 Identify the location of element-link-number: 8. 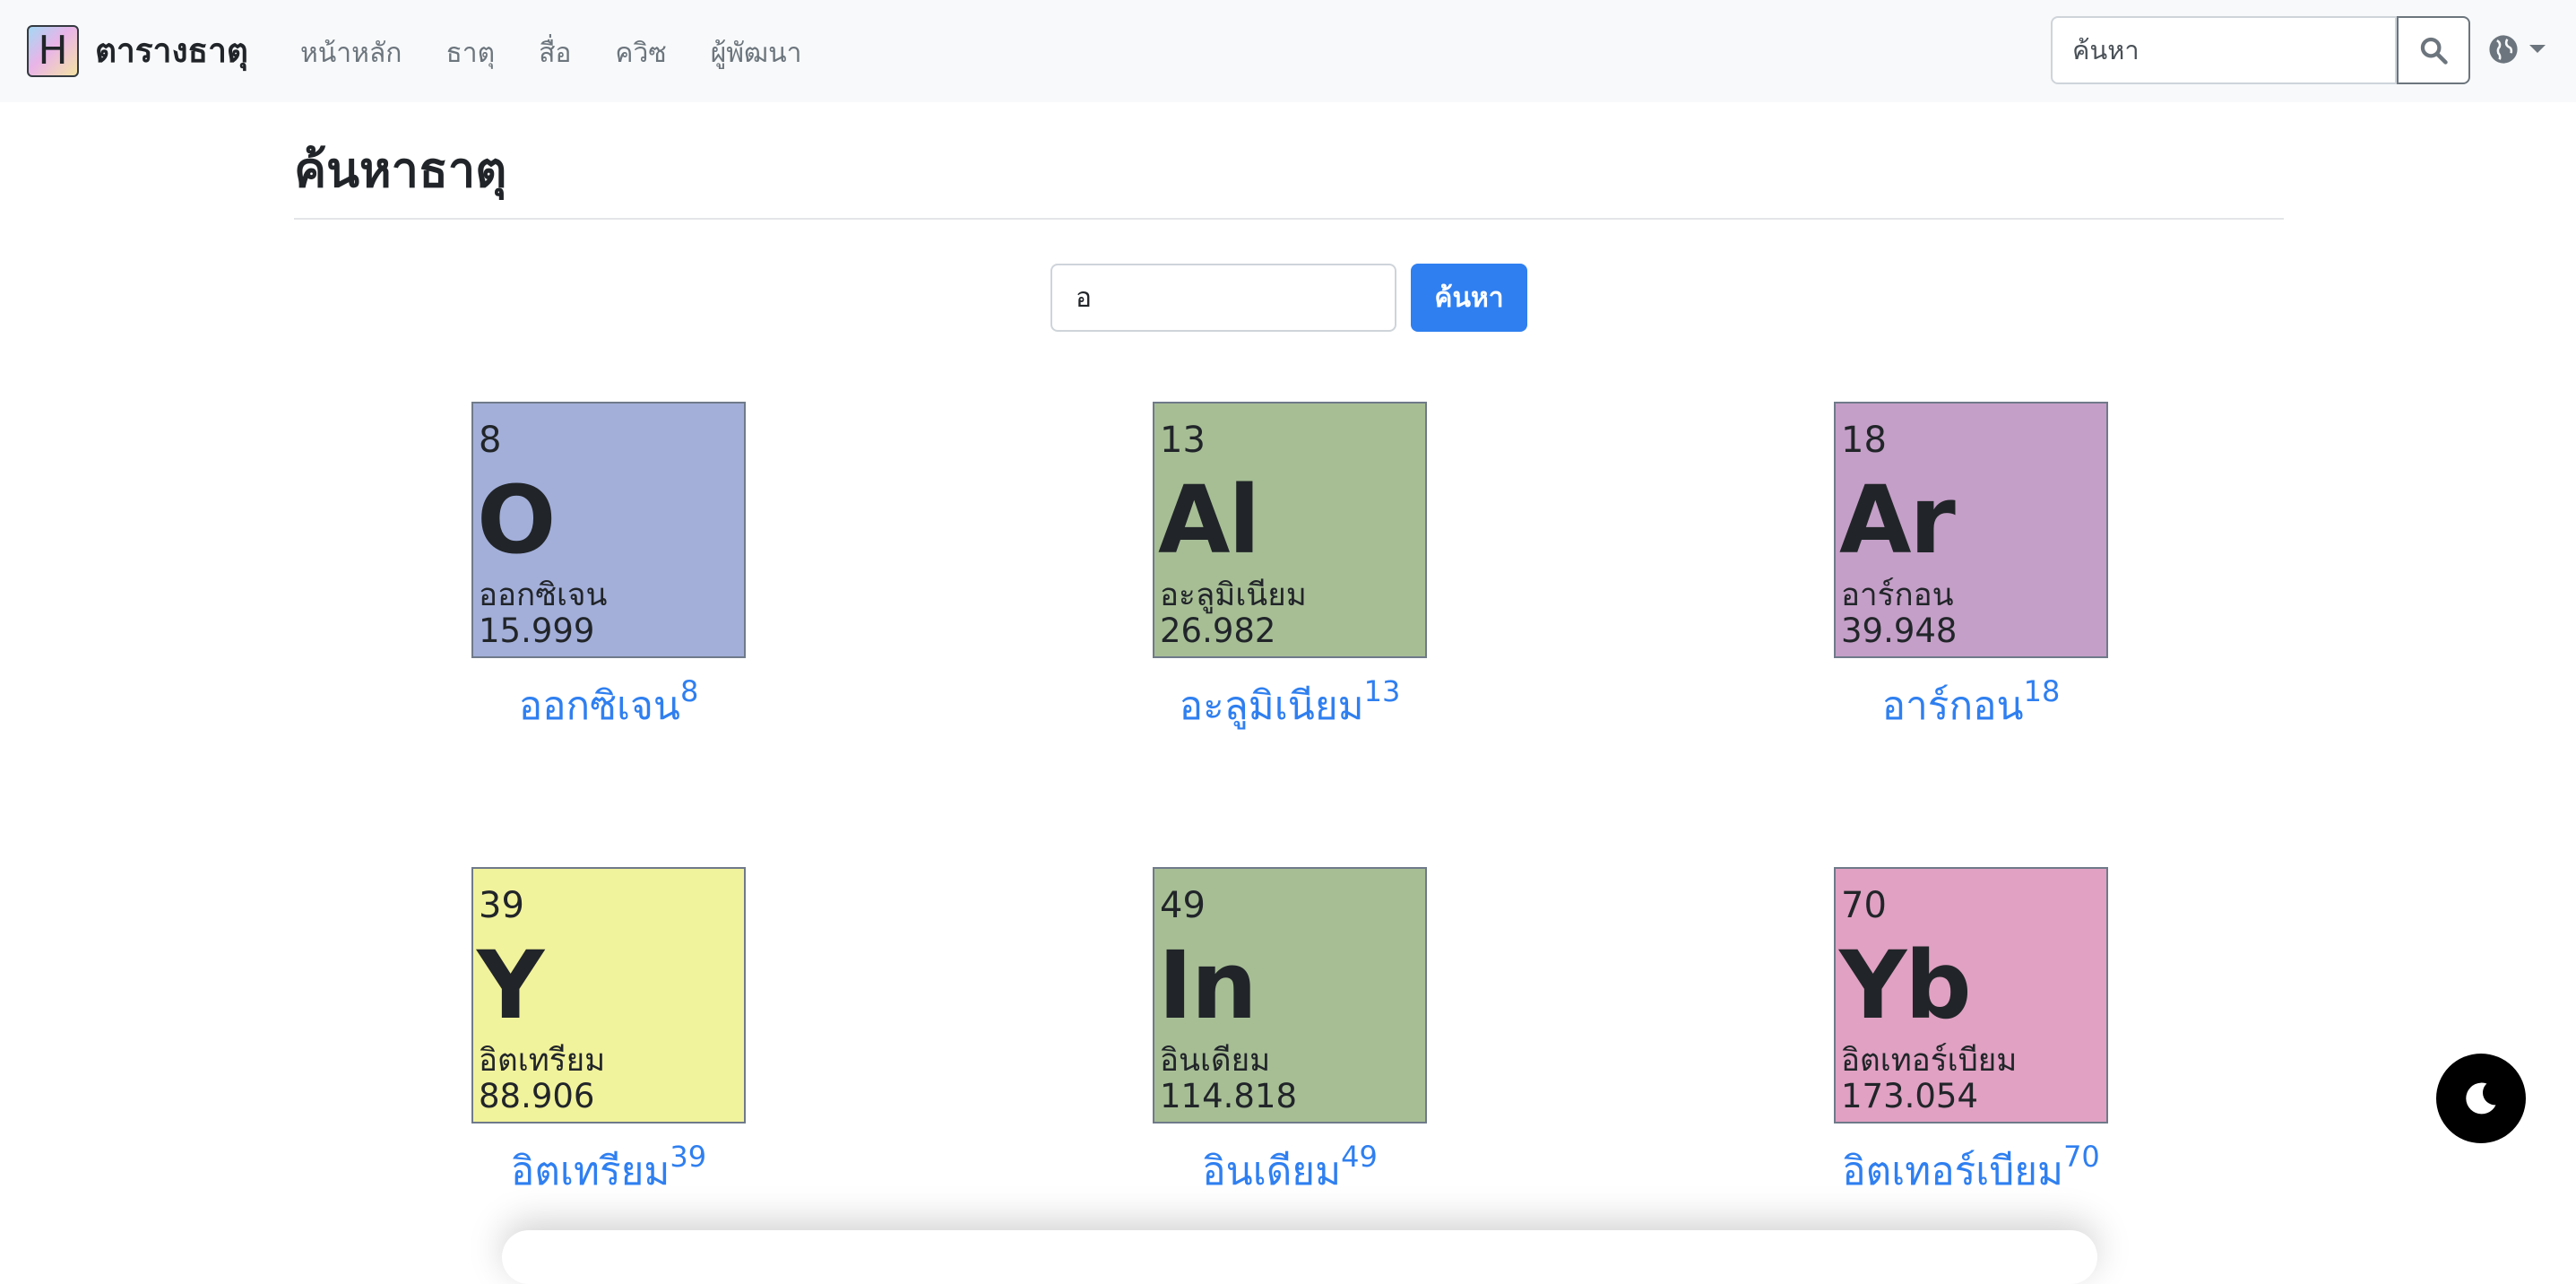
(689, 691).